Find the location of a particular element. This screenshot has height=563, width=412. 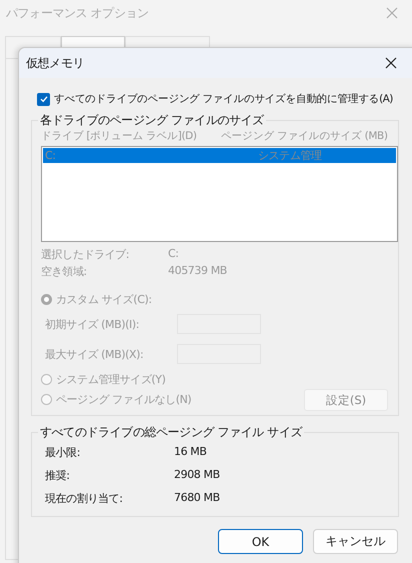

radio-label: ページング ファイルなし(N) is located at coordinates (124, 399).